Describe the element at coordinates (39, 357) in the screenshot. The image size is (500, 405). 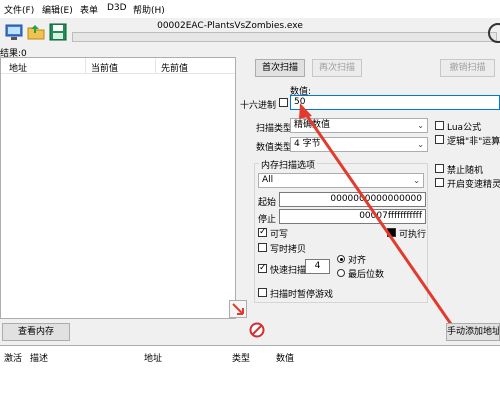
I see `col-description: 描述` at that location.